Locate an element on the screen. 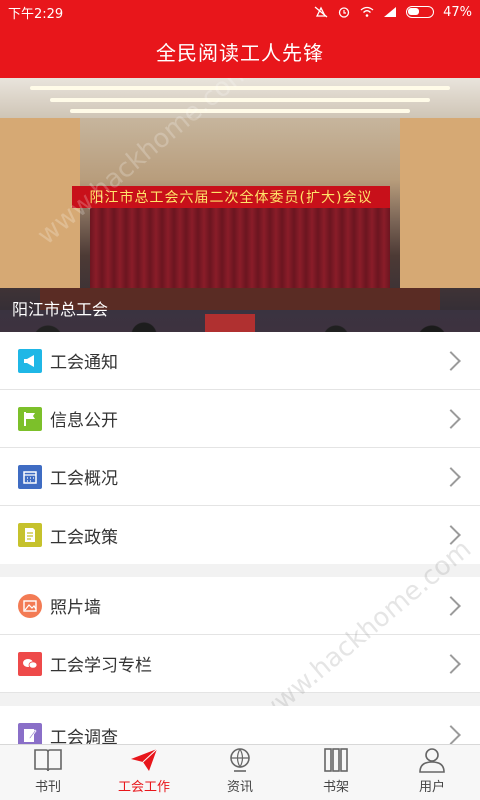 The width and height of the screenshot is (480, 800). photo-icon is located at coordinates (30, 605).